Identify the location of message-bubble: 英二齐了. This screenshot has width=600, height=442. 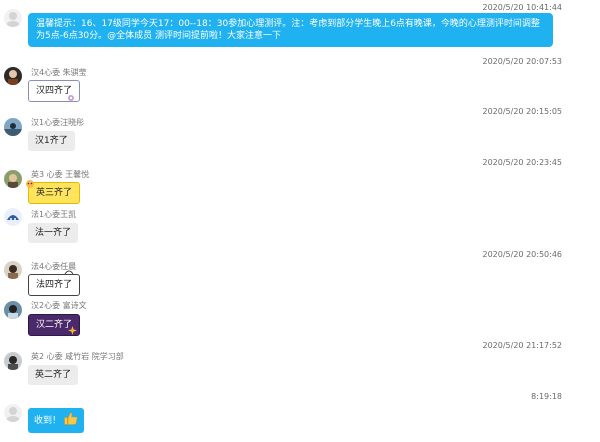
(53, 375).